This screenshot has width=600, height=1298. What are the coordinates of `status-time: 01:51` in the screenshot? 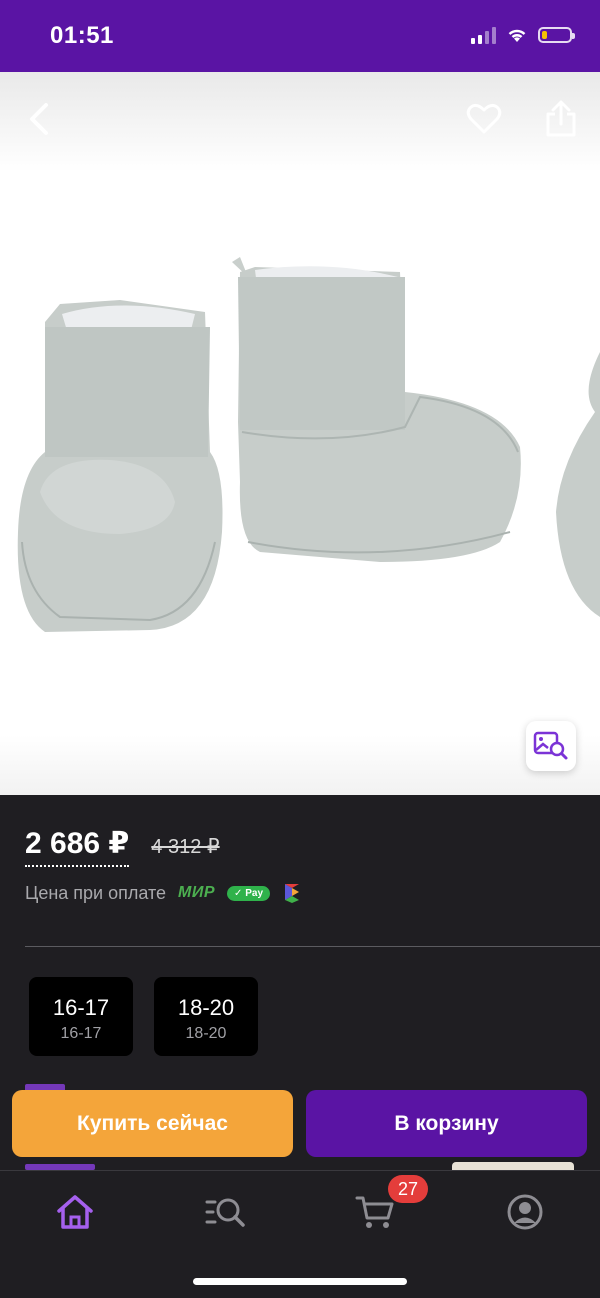 It's located at (82, 35).